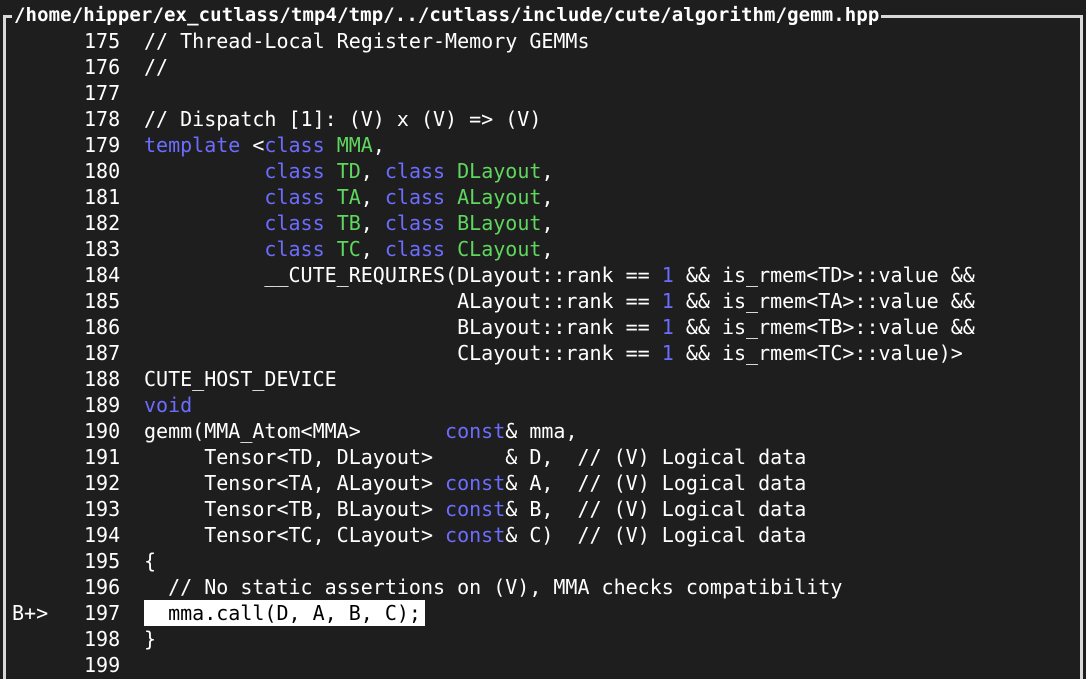 This screenshot has height=679, width=1086. What do you see at coordinates (102, 119) in the screenshot?
I see `line-number: 178` at bounding box center [102, 119].